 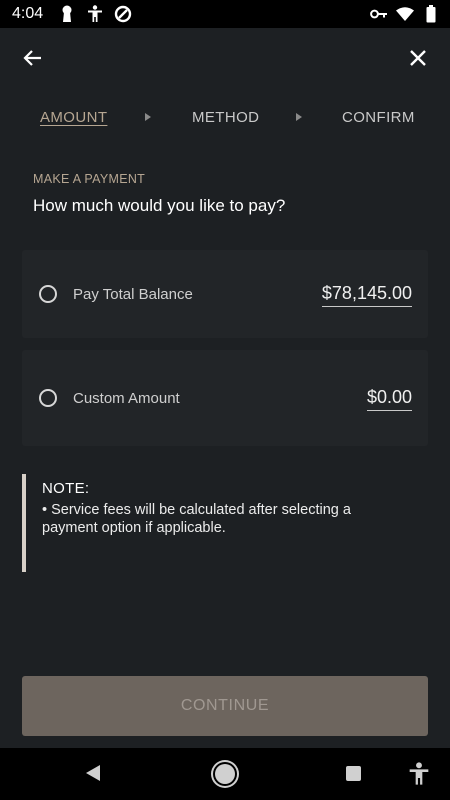 I want to click on arrow-left-icon, so click(x=32, y=58).